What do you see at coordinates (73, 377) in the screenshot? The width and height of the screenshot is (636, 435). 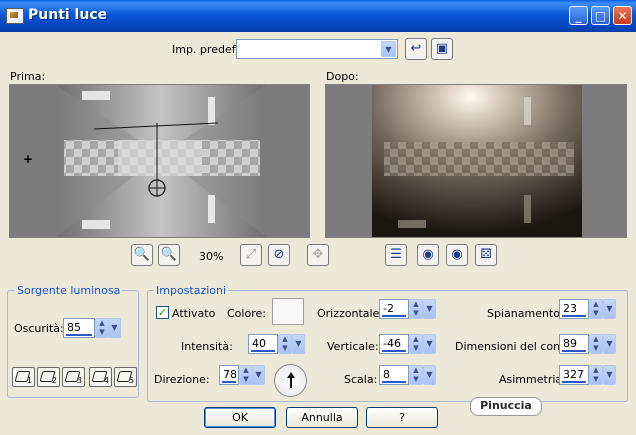 I see `light-preset-3: 3` at bounding box center [73, 377].